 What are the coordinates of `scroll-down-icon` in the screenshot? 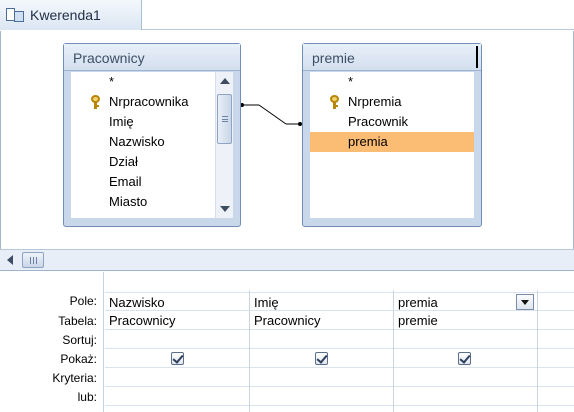 It's located at (225, 209).